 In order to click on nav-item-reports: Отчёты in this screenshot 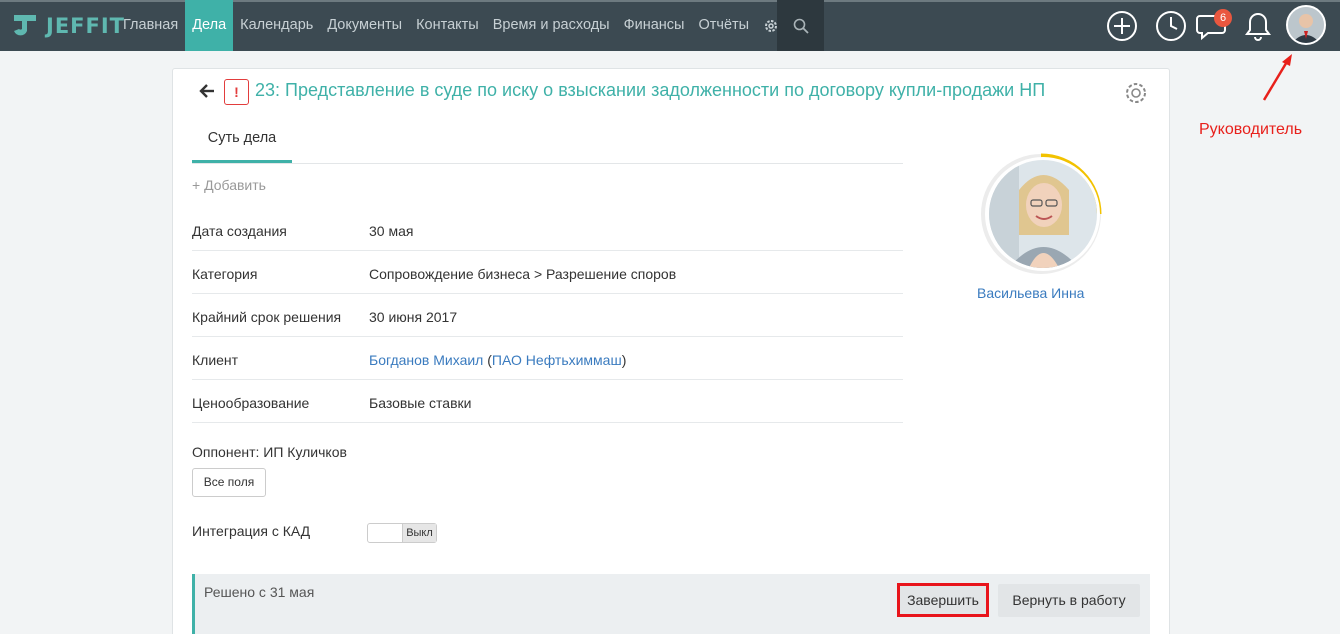, I will do `click(723, 25)`.